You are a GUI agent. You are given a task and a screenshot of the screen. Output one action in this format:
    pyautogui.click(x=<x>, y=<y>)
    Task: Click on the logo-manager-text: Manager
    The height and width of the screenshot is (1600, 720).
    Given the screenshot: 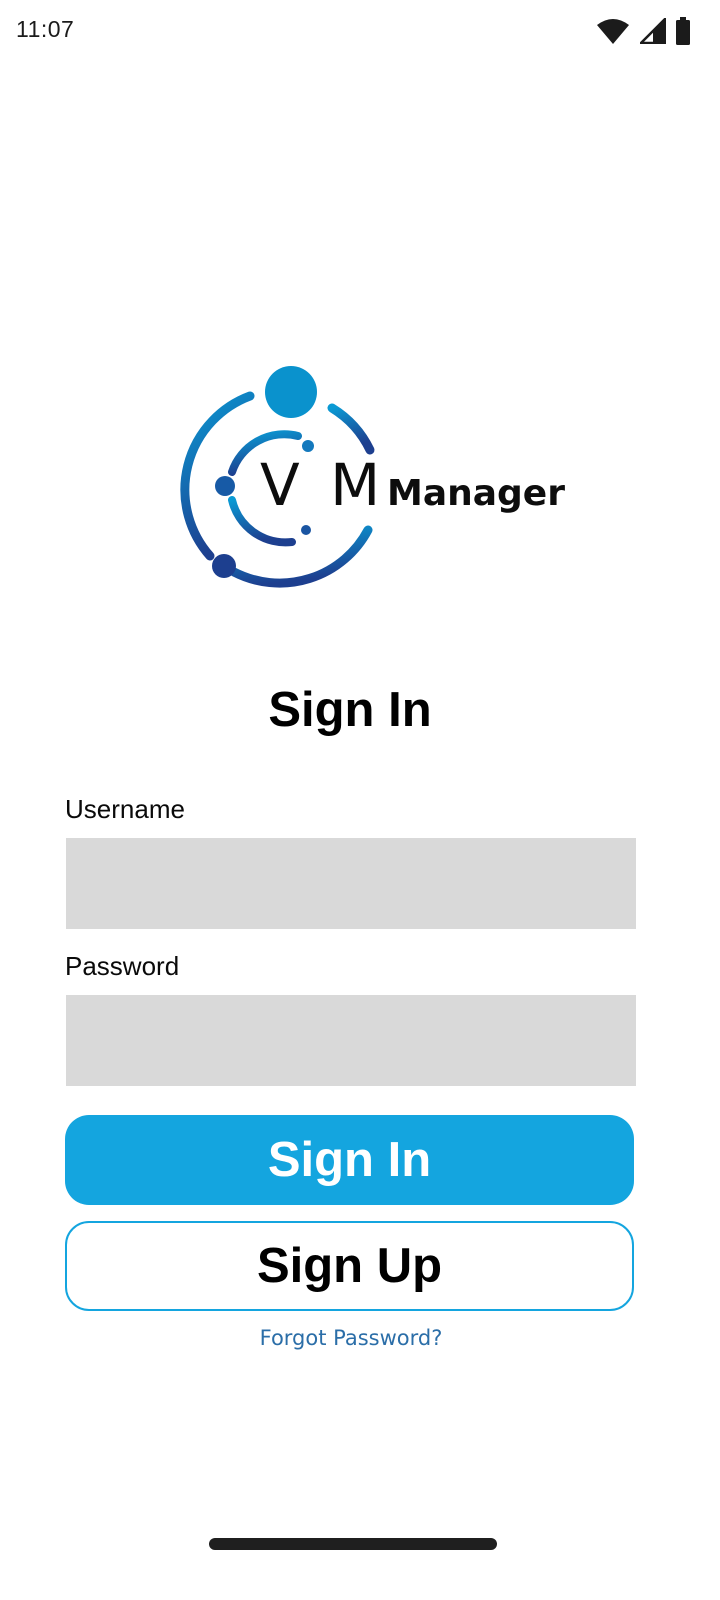 What is the action you would take?
    pyautogui.click(x=476, y=493)
    